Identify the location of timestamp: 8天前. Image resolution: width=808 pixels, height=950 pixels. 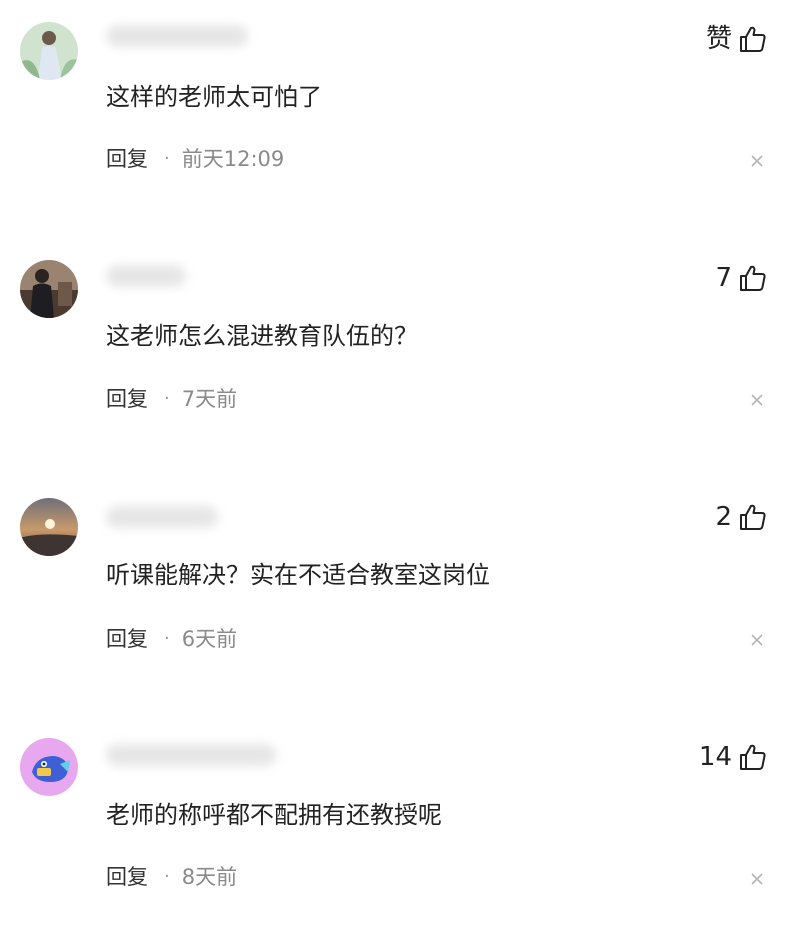
(209, 877).